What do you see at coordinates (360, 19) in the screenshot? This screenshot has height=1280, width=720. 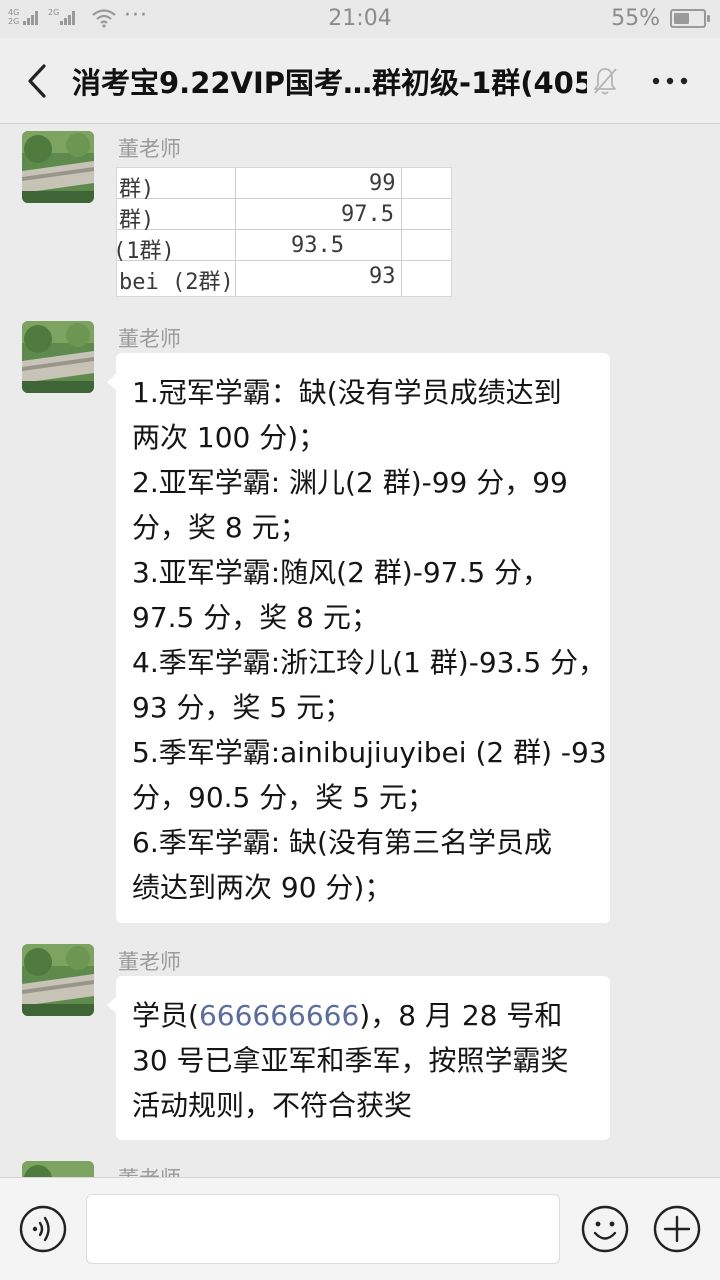 I see `status-bar: 4G 2G 2G ··· 21:04 55%` at bounding box center [360, 19].